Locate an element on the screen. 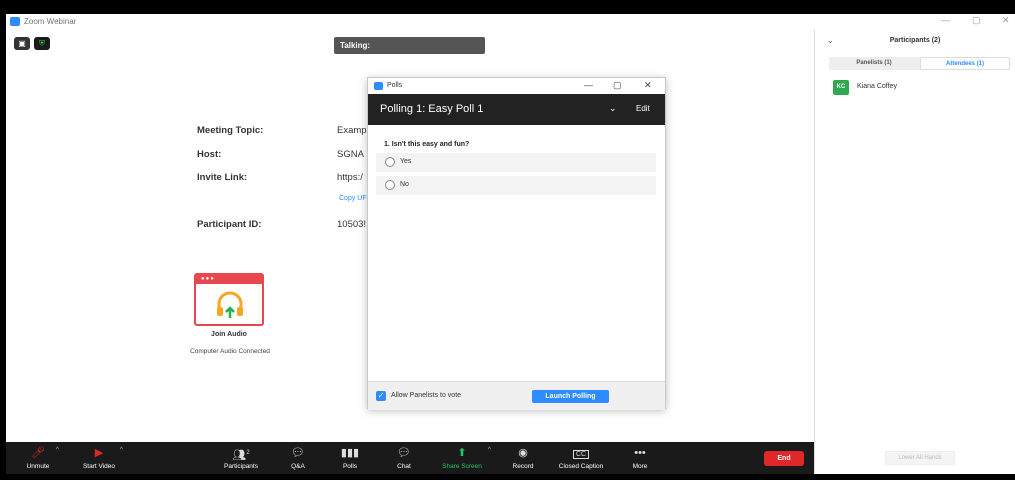 The height and width of the screenshot is (480, 1015). share-screen-button: ⬆ ^ Share Screen is located at coordinates (462, 458).